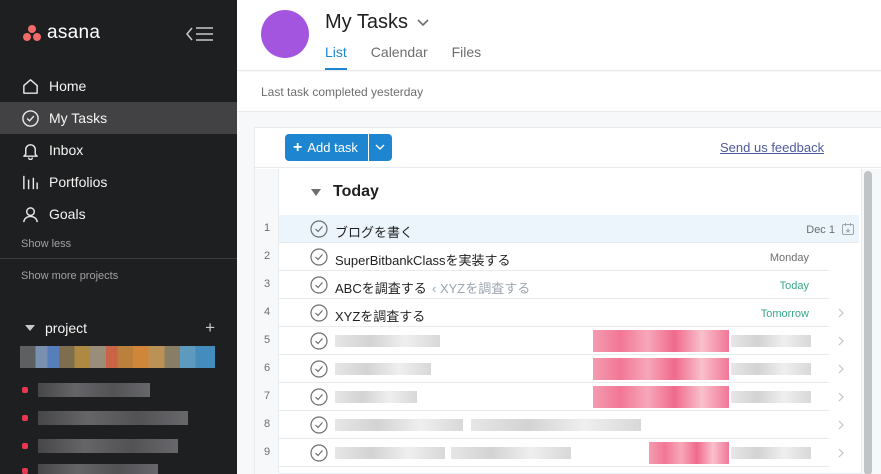 Image resolution: width=881 pixels, height=474 pixels. Describe the element at coordinates (267, 284) in the screenshot. I see `row-number: 3` at that location.